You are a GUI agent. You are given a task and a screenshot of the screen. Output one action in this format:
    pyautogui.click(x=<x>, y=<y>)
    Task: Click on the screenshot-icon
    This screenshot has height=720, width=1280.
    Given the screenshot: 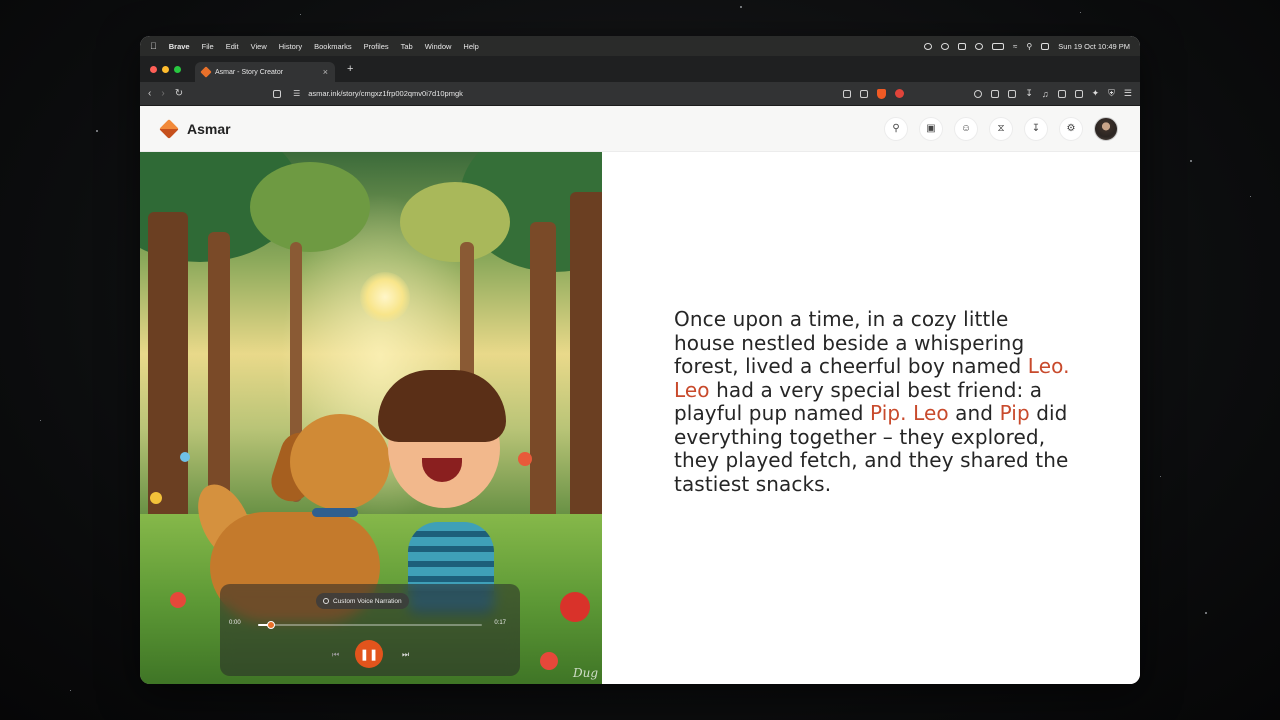 What is the action you would take?
    pyautogui.click(x=1012, y=93)
    